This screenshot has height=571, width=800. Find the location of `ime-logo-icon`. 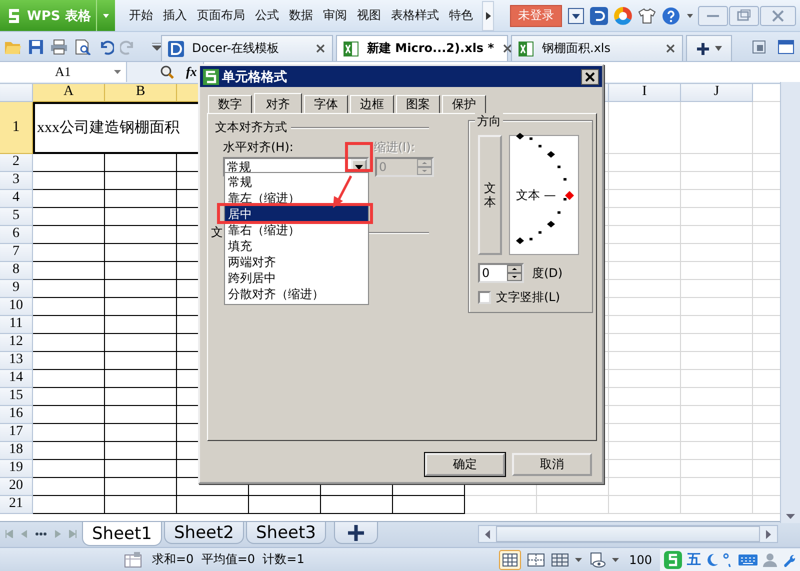

ime-logo-icon is located at coordinates (673, 559).